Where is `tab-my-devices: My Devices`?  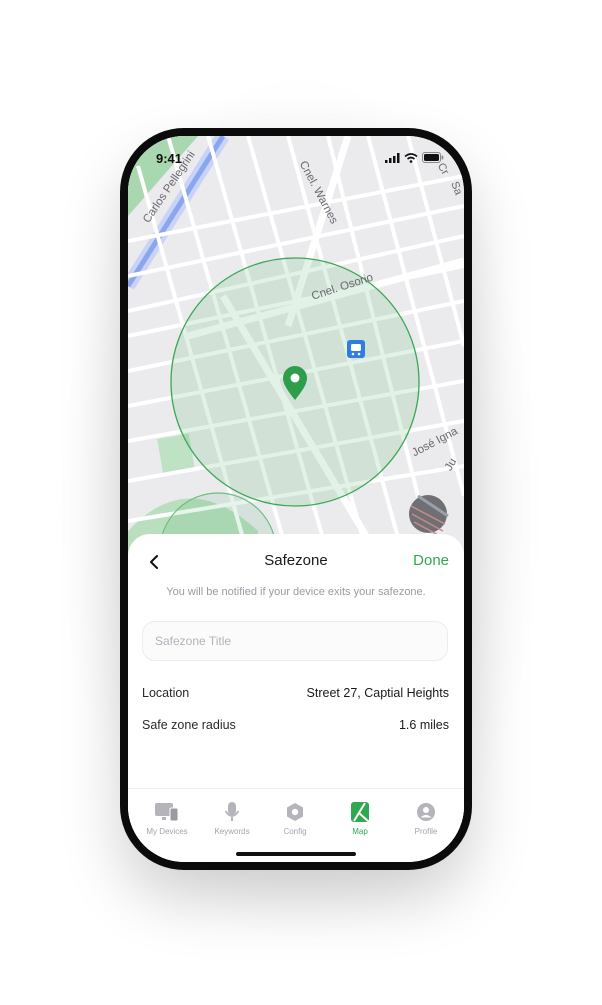 tab-my-devices: My Devices is located at coordinates (167, 818).